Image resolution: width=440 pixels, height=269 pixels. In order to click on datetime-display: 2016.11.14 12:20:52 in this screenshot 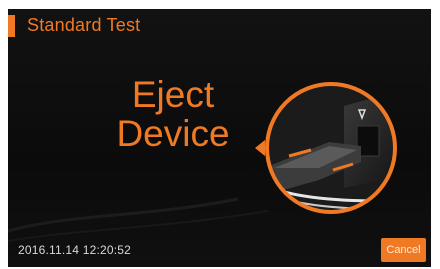, I will do `click(75, 250)`.